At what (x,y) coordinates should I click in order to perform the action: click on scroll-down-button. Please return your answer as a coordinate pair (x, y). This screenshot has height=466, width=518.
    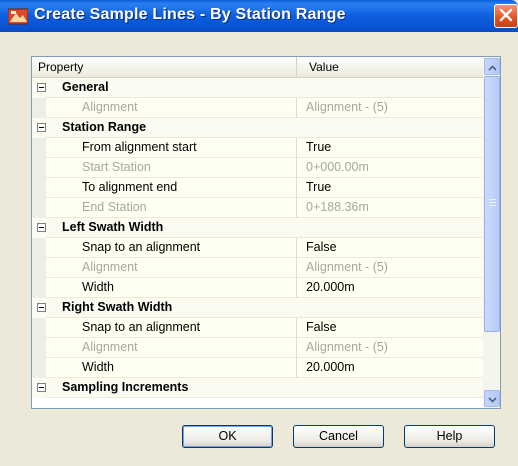
    Looking at the image, I should click on (492, 398).